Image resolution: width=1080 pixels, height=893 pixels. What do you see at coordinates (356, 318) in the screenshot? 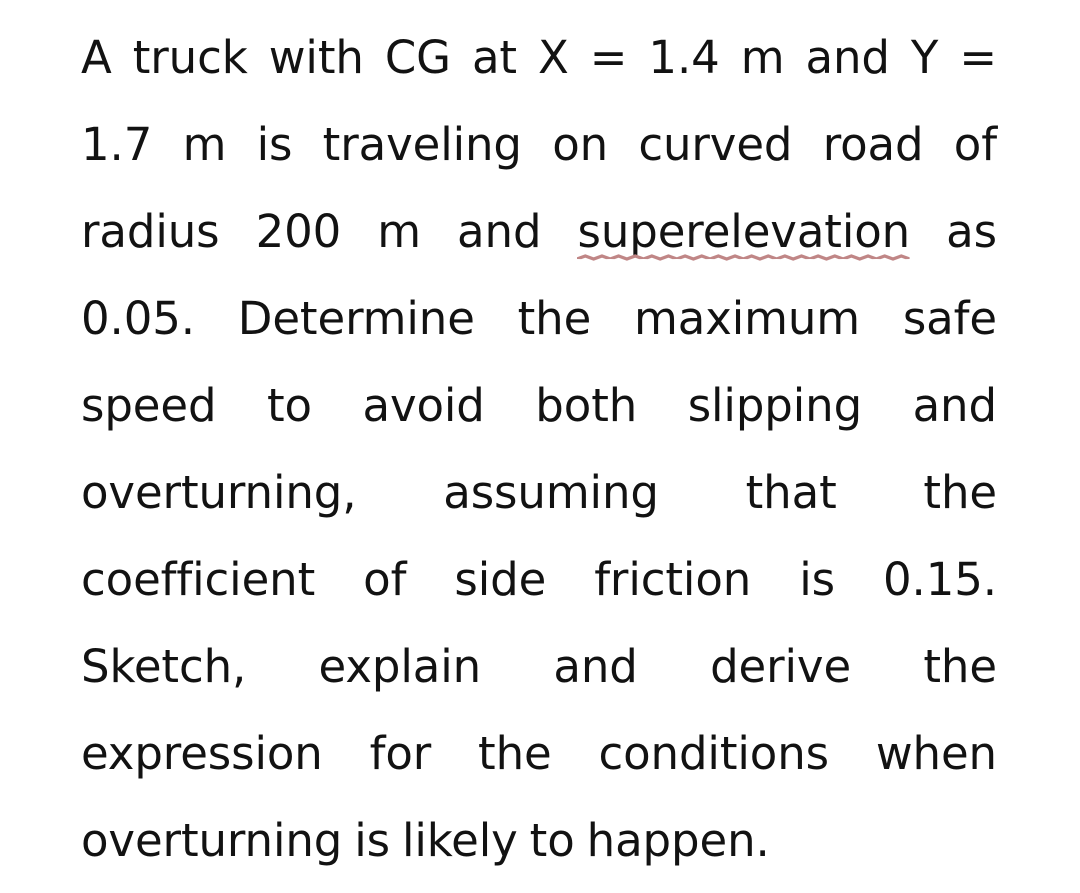
I see `word: Determine` at bounding box center [356, 318].